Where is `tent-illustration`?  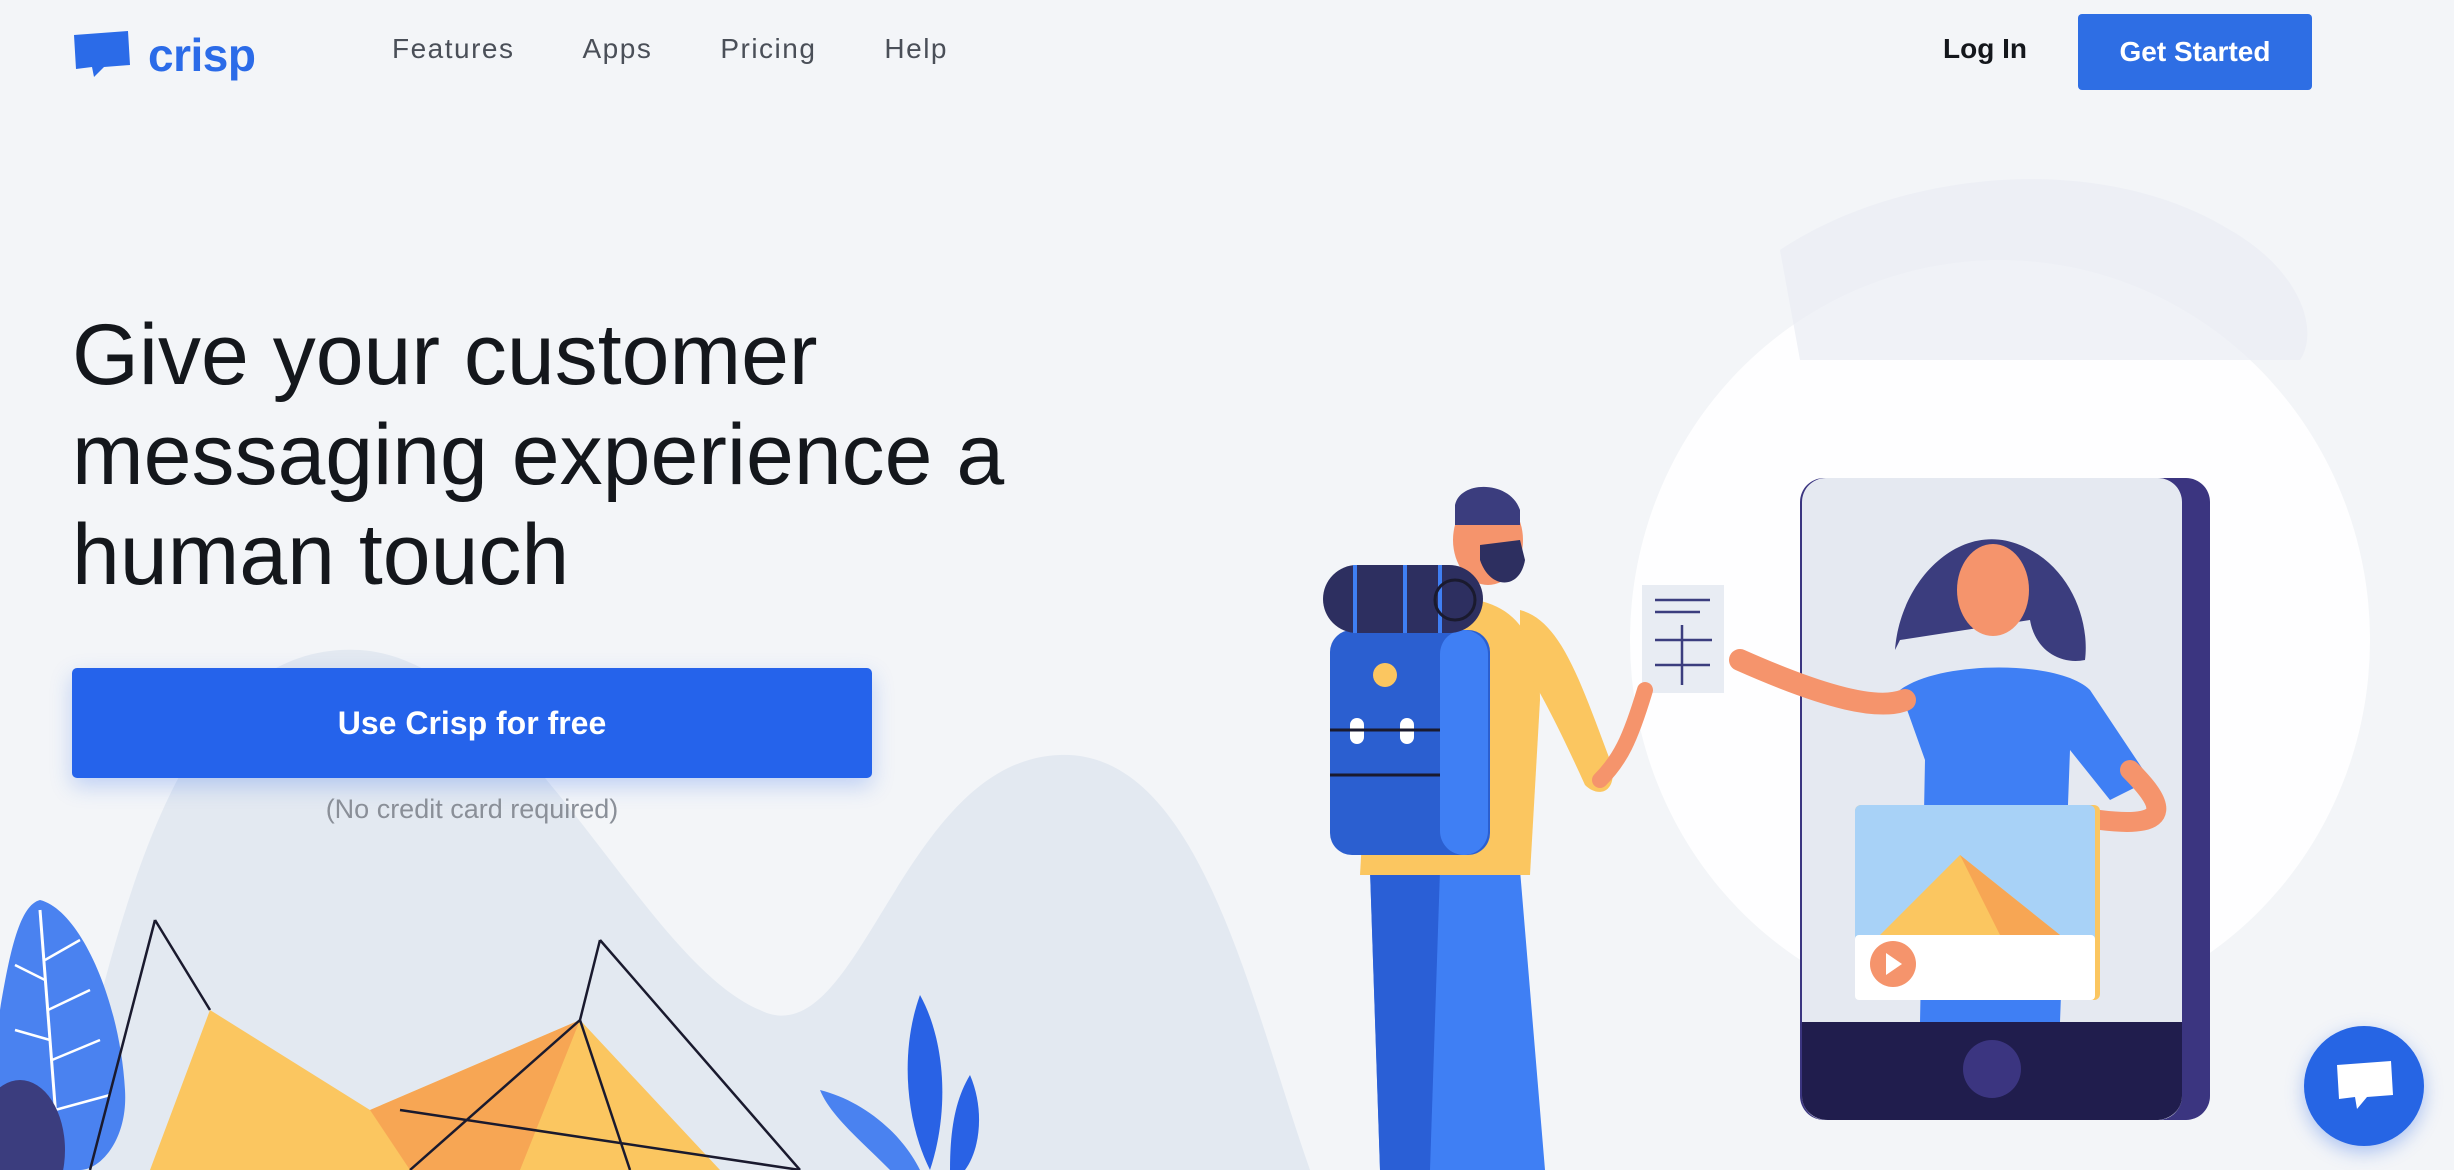
tent-illustration is located at coordinates (444, 1044).